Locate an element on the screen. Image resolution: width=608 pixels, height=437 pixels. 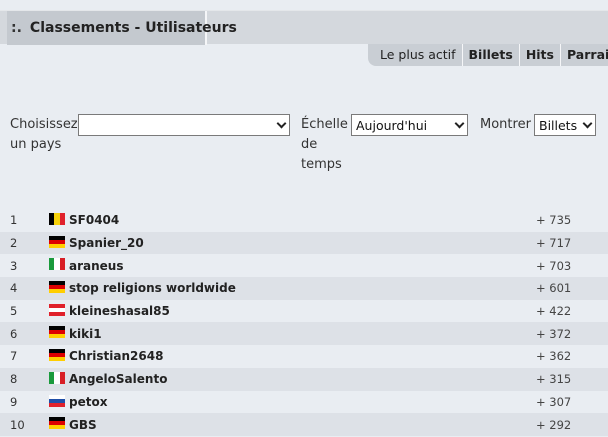
timescale-select: Aujourd'hui is located at coordinates (409, 125).